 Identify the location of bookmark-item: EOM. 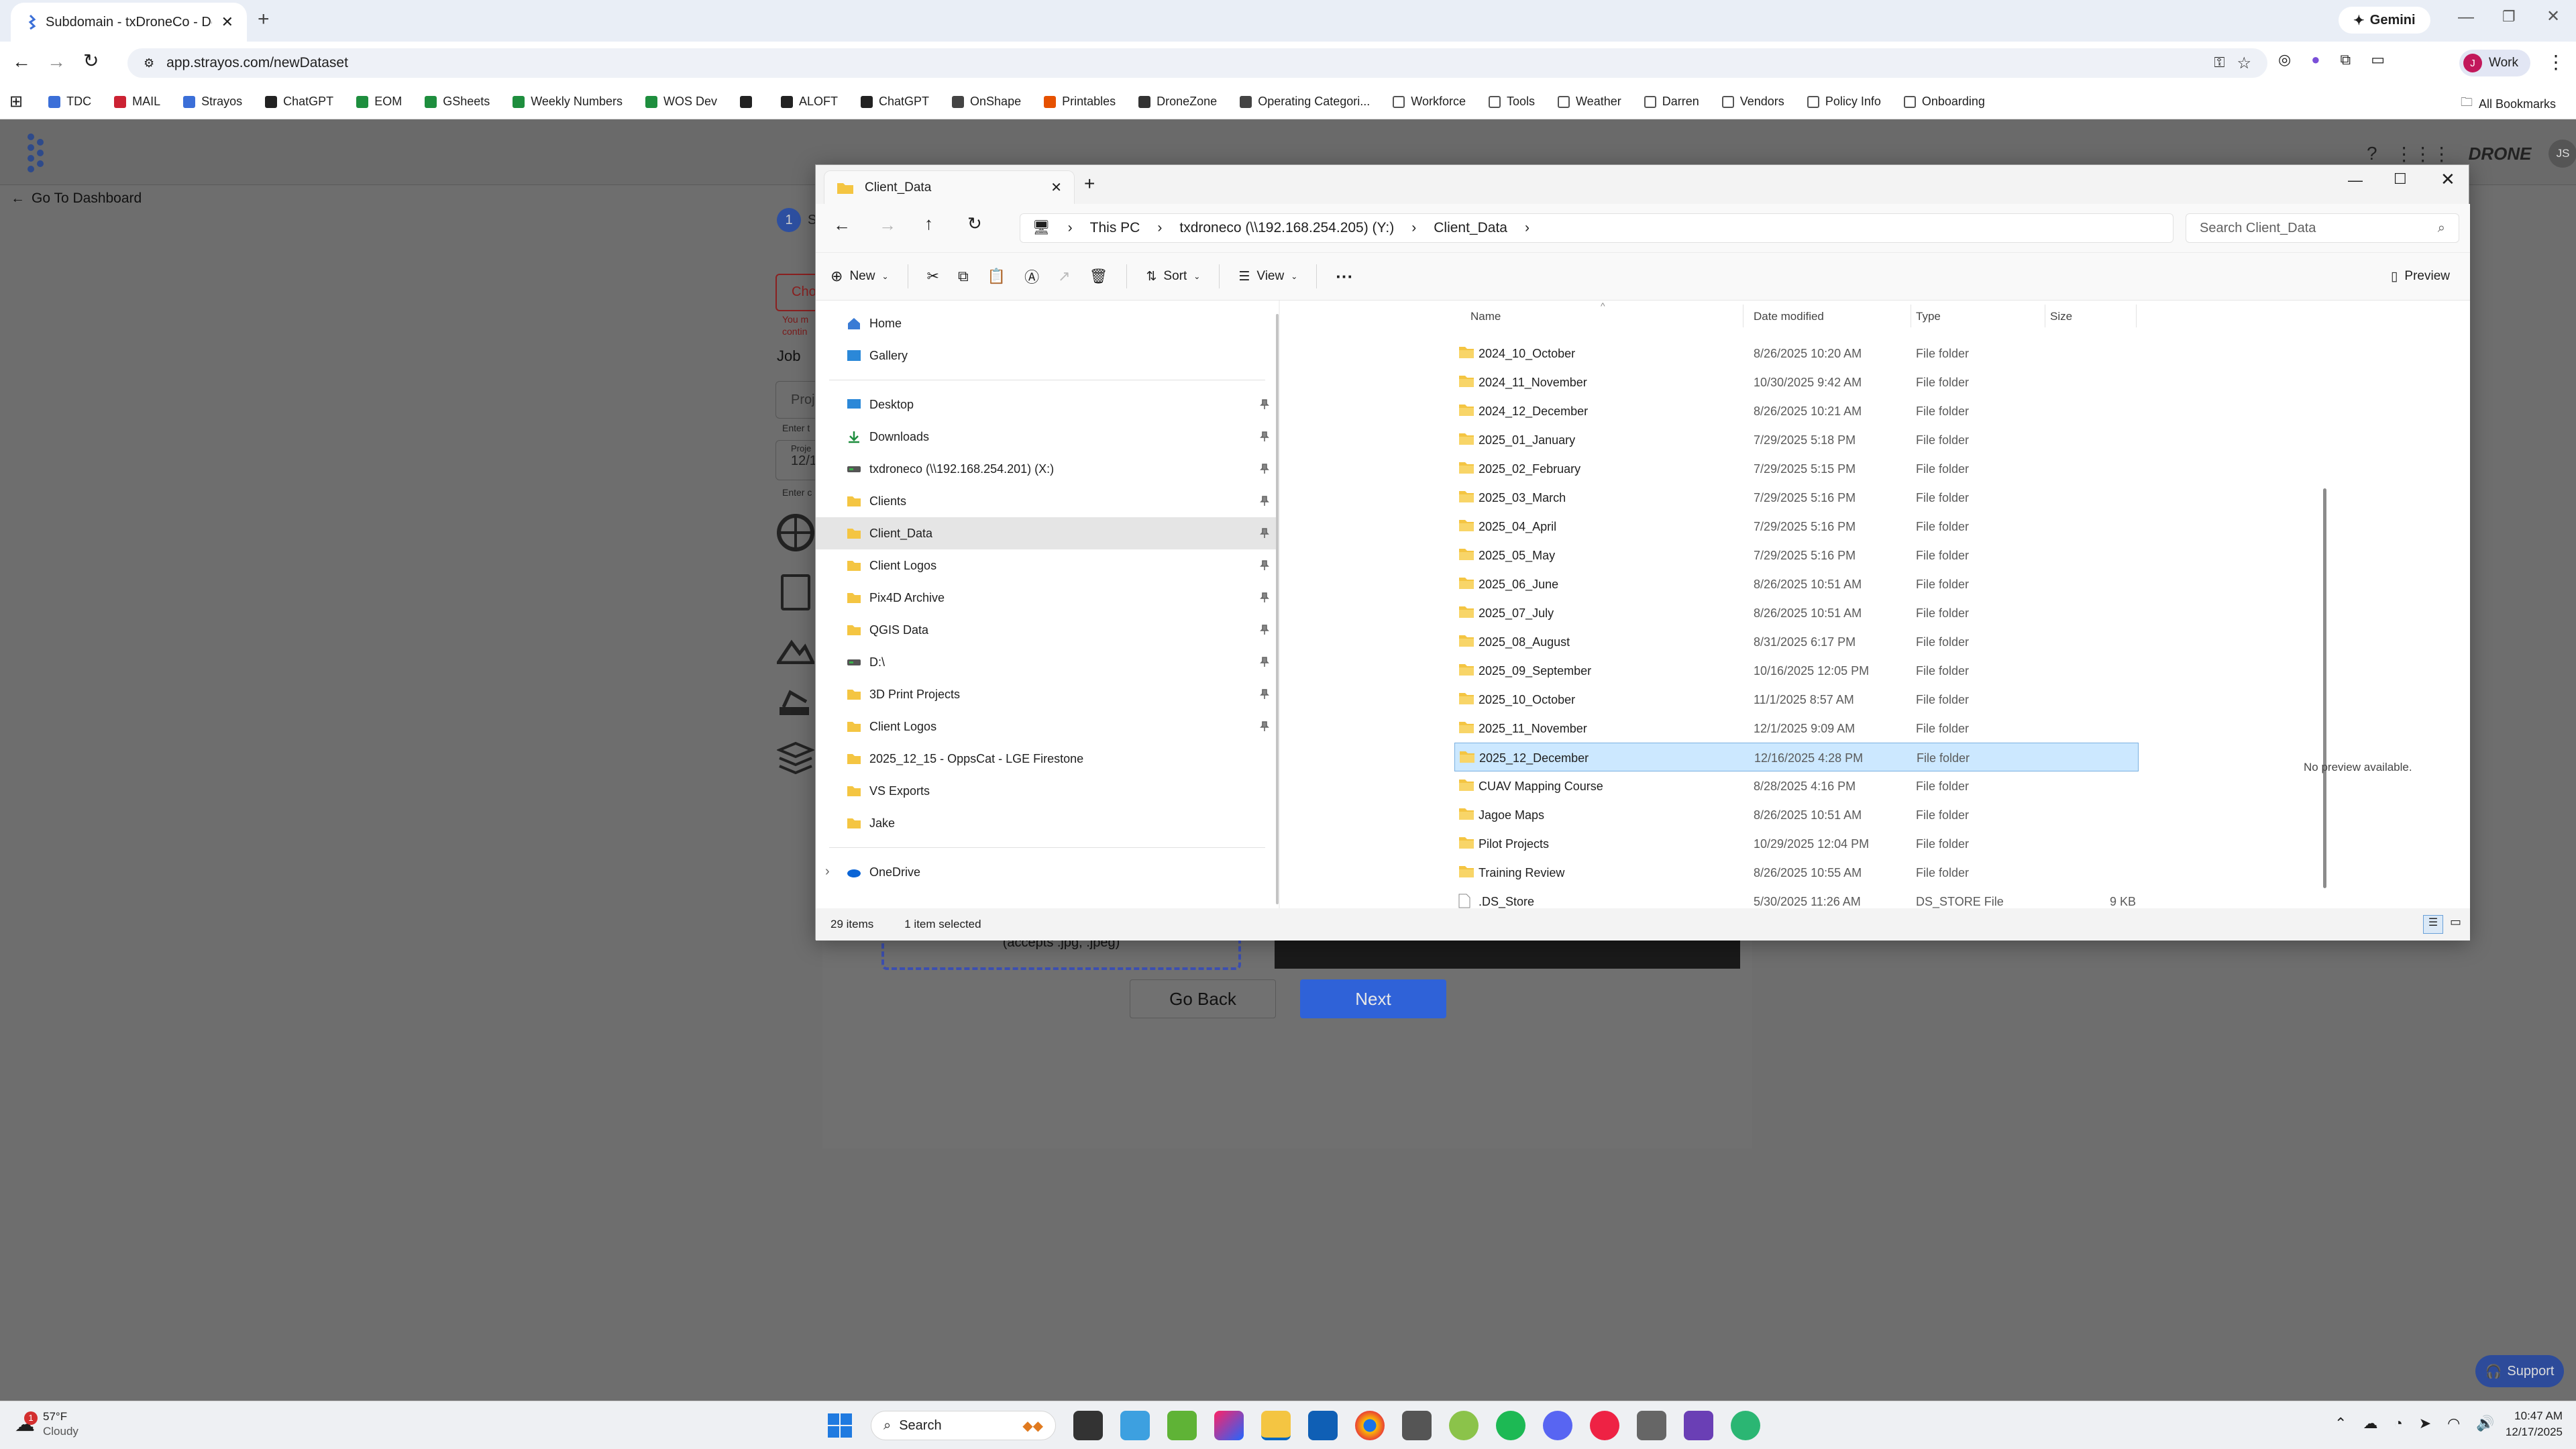
(379, 102).